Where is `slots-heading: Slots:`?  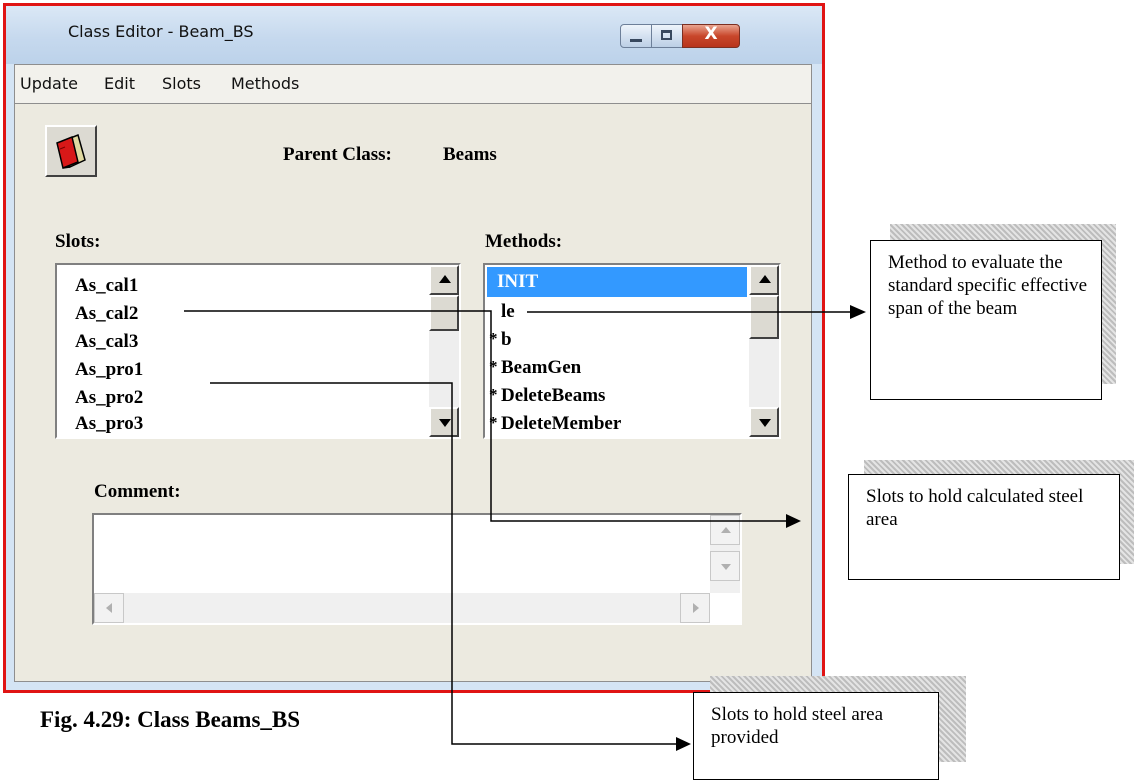
slots-heading: Slots: is located at coordinates (78, 241).